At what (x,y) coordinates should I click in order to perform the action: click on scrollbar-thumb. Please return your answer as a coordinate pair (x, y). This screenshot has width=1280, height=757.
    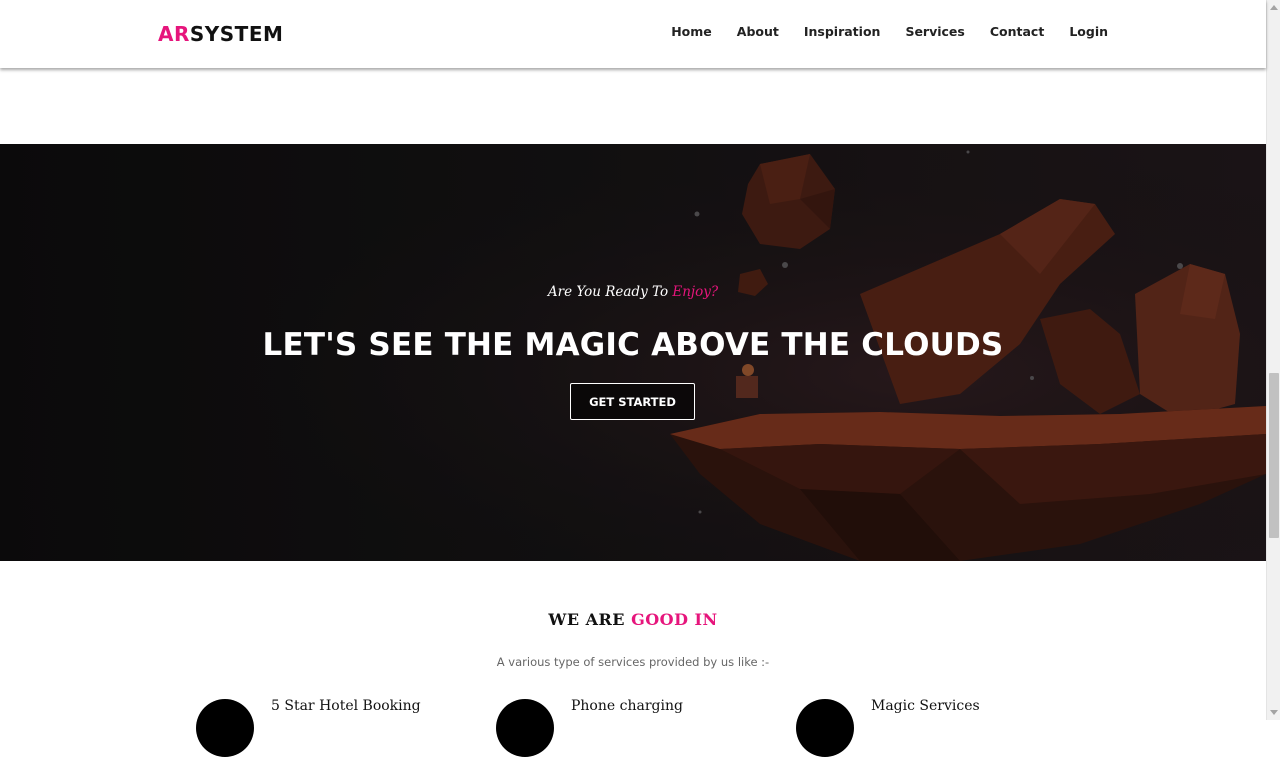
    Looking at the image, I should click on (1274, 455).